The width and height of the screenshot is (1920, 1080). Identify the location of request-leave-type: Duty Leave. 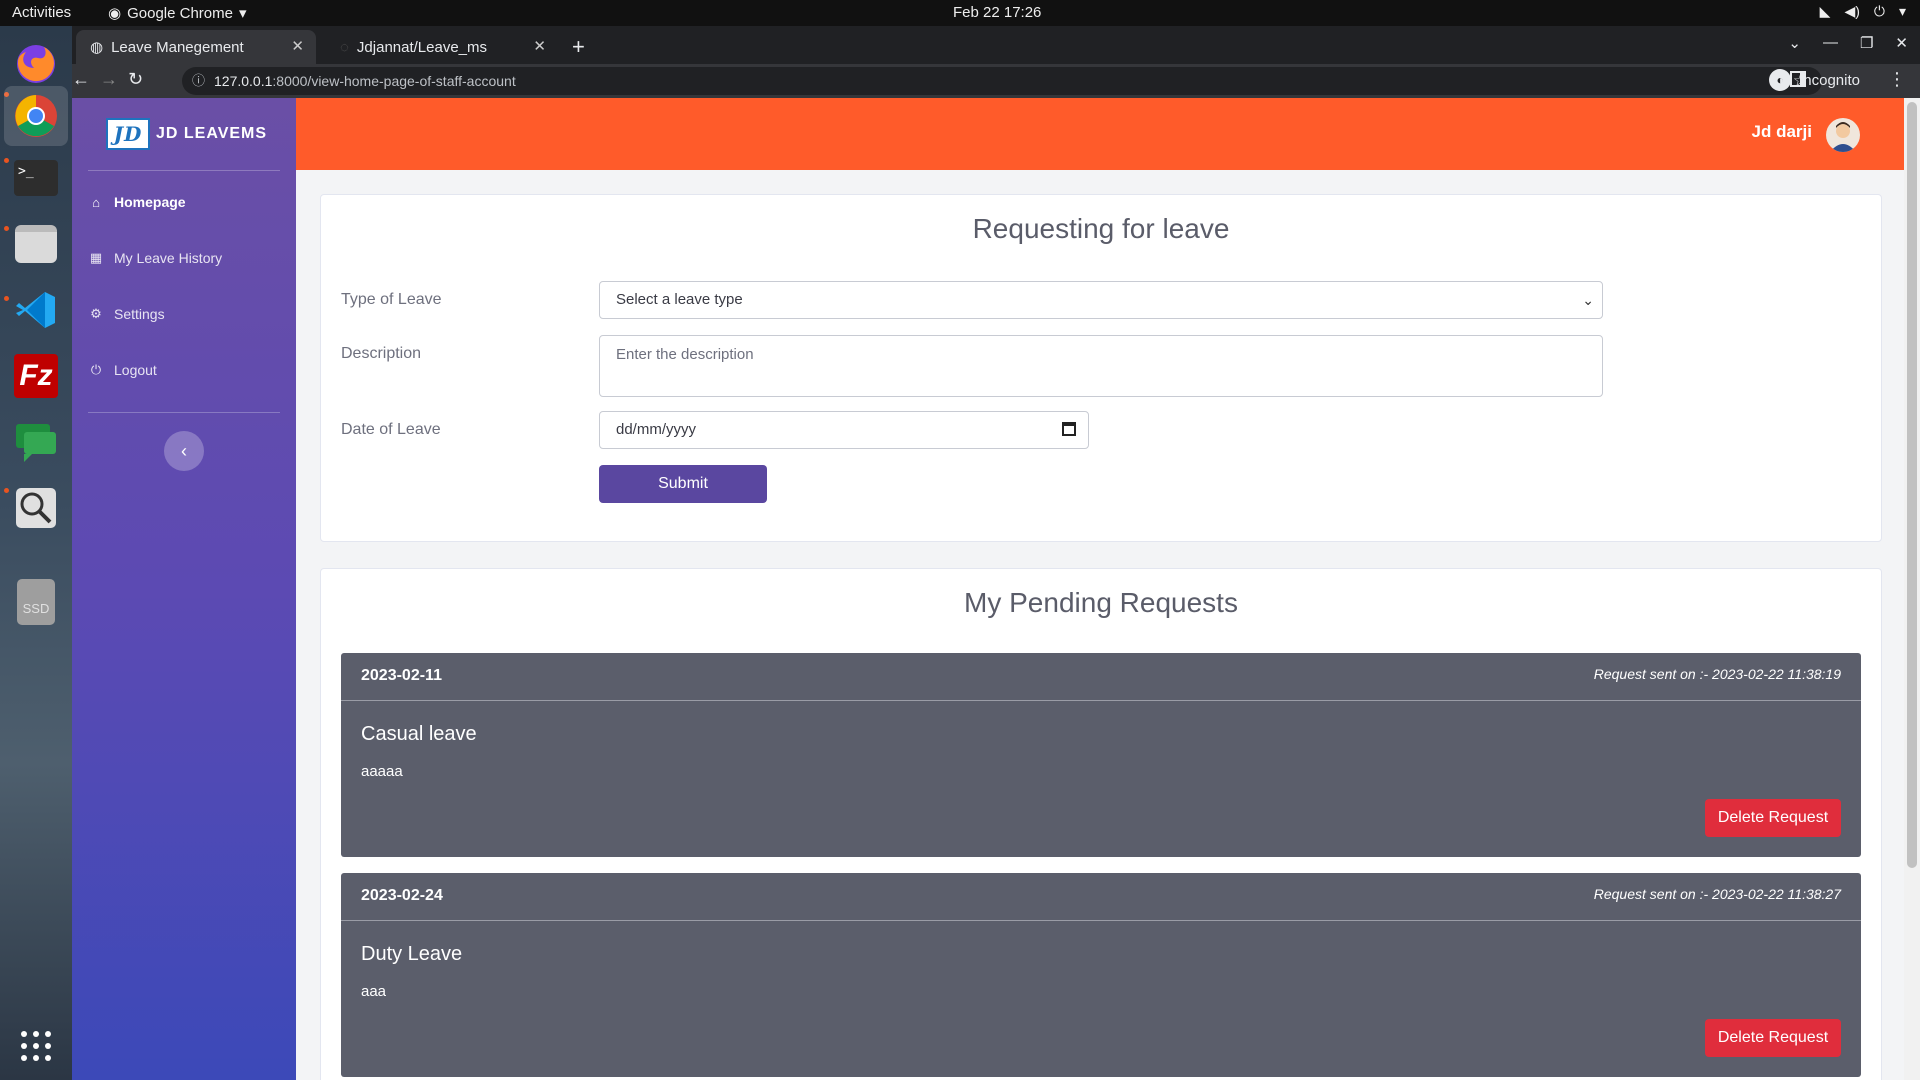
(412, 954).